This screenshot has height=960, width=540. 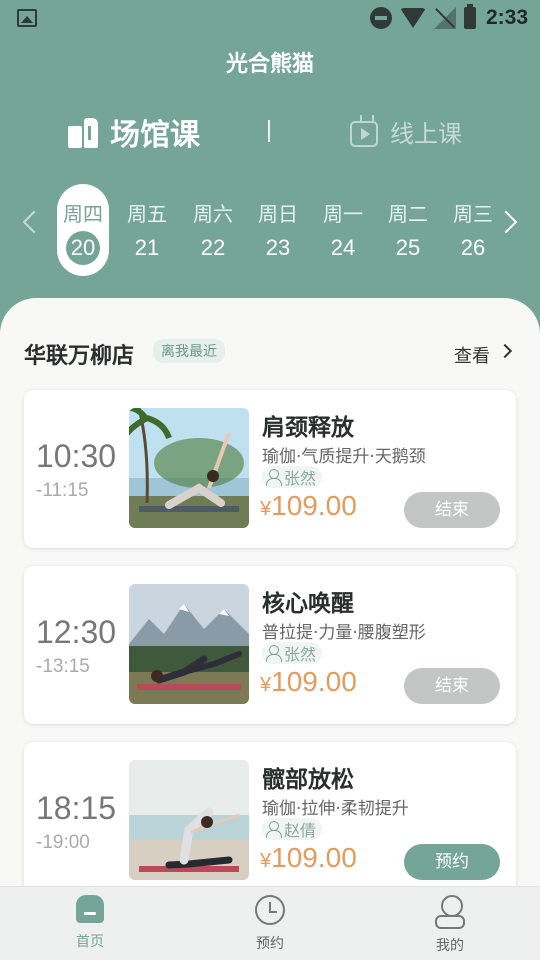 What do you see at coordinates (472, 355) in the screenshot?
I see `view-store-link: 查看` at bounding box center [472, 355].